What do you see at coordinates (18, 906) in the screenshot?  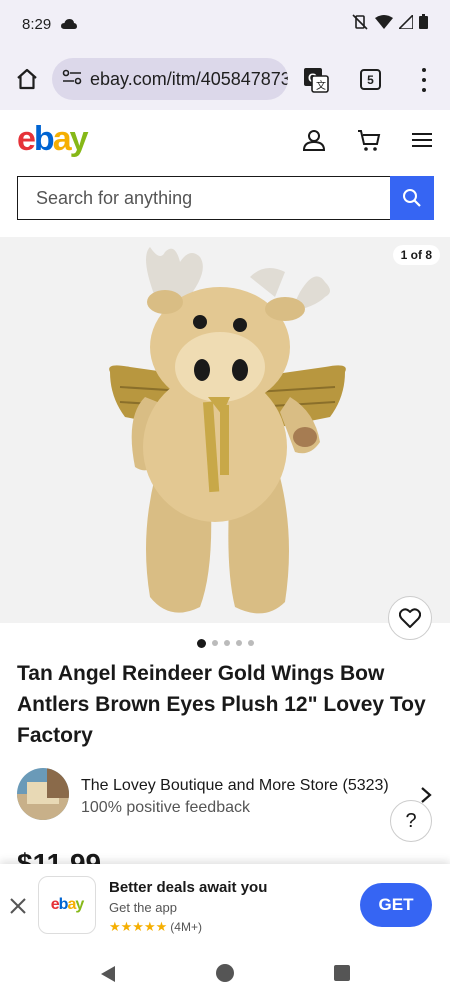 I see `close-icon` at bounding box center [18, 906].